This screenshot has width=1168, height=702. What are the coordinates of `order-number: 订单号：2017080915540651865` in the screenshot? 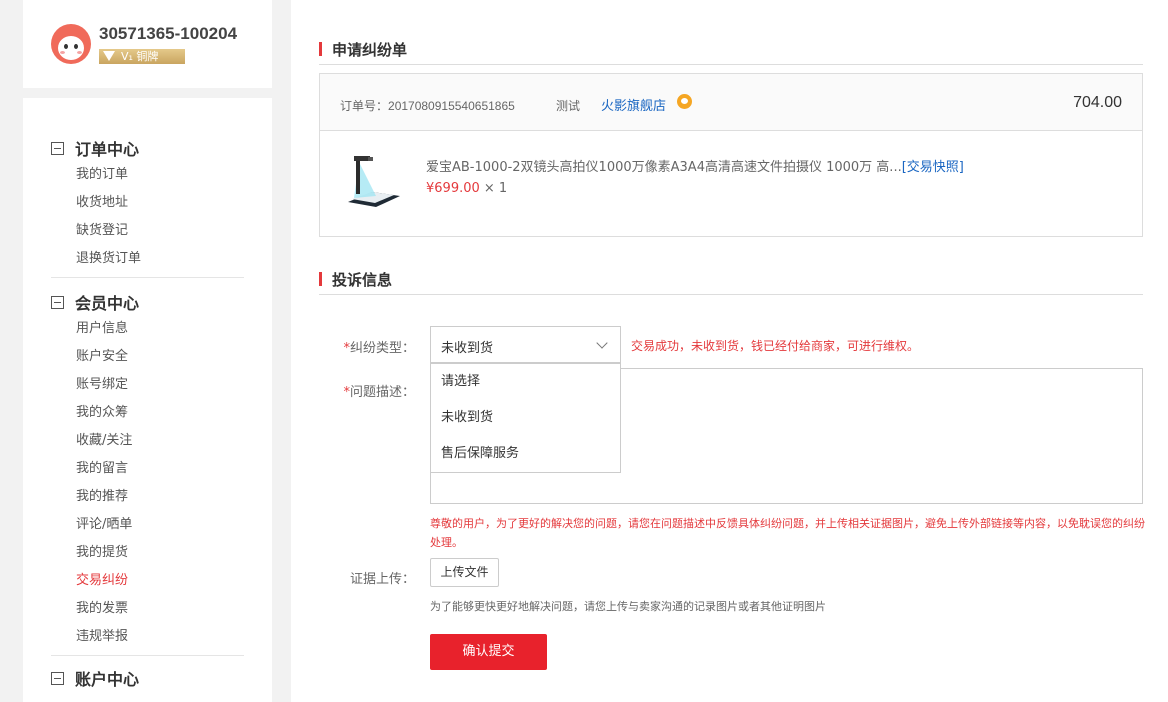 It's located at (427, 105).